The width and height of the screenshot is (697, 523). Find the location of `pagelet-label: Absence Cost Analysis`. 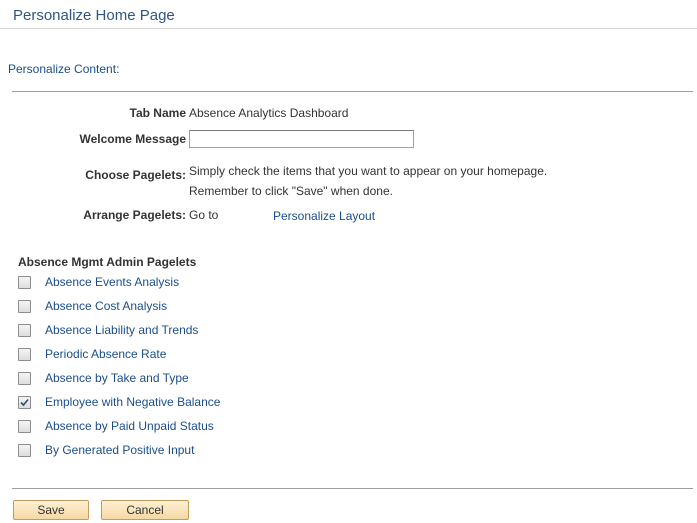

pagelet-label: Absence Cost Analysis is located at coordinates (106, 306).